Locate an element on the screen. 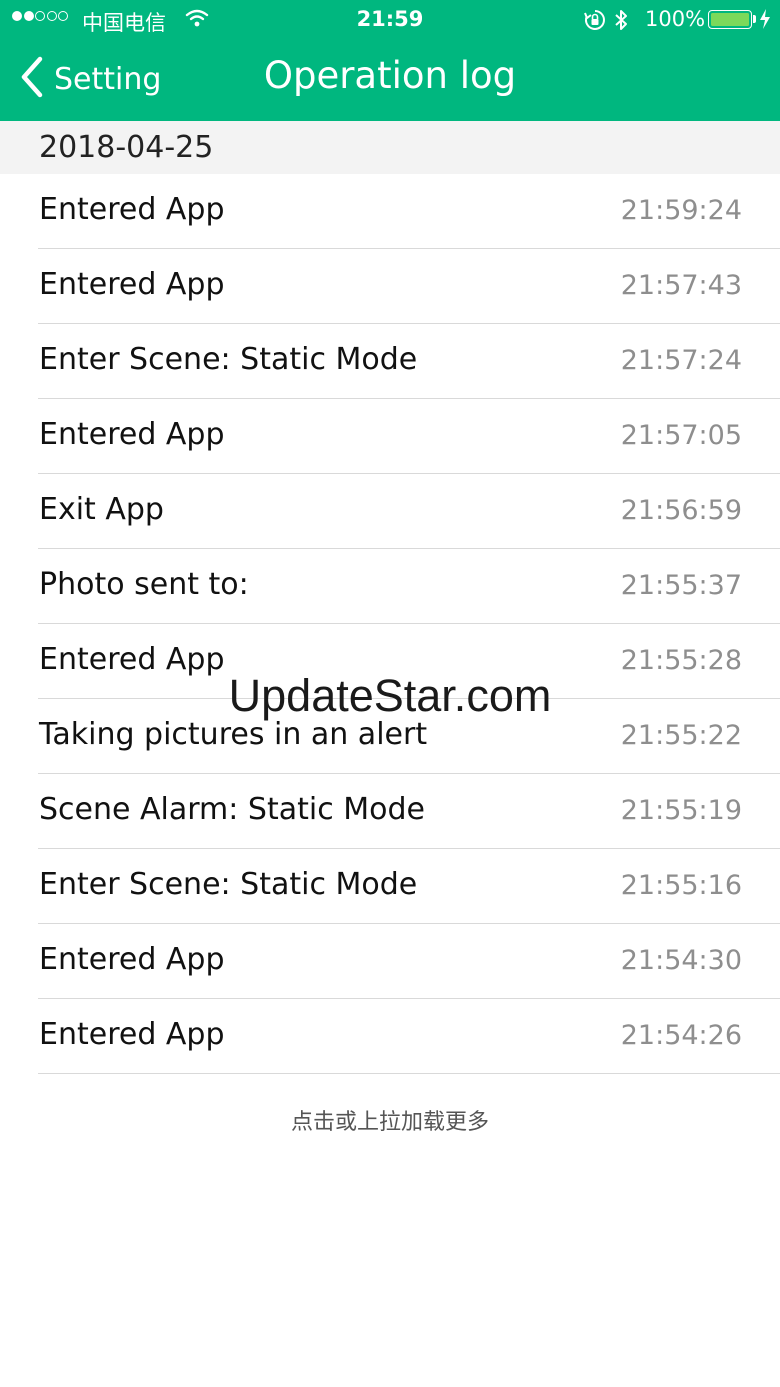 The image size is (780, 1387). log-event: Exit App is located at coordinates (101, 509).